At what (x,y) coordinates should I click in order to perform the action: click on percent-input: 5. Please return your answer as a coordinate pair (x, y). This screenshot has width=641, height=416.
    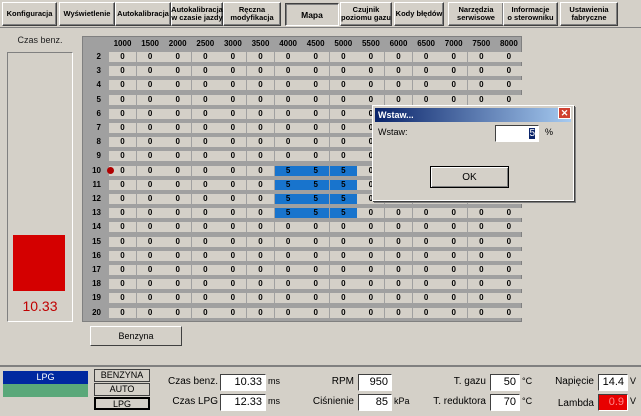
    Looking at the image, I should click on (517, 133).